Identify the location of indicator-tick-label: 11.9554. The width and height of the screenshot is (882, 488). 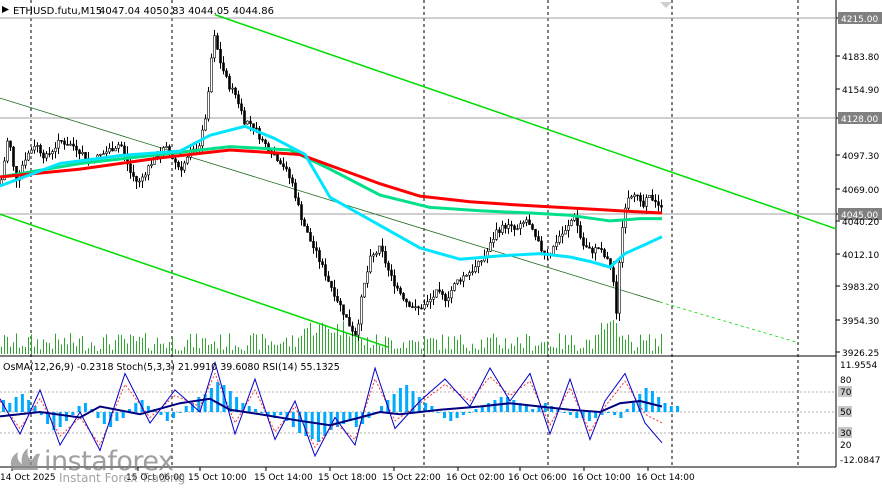
(858, 366).